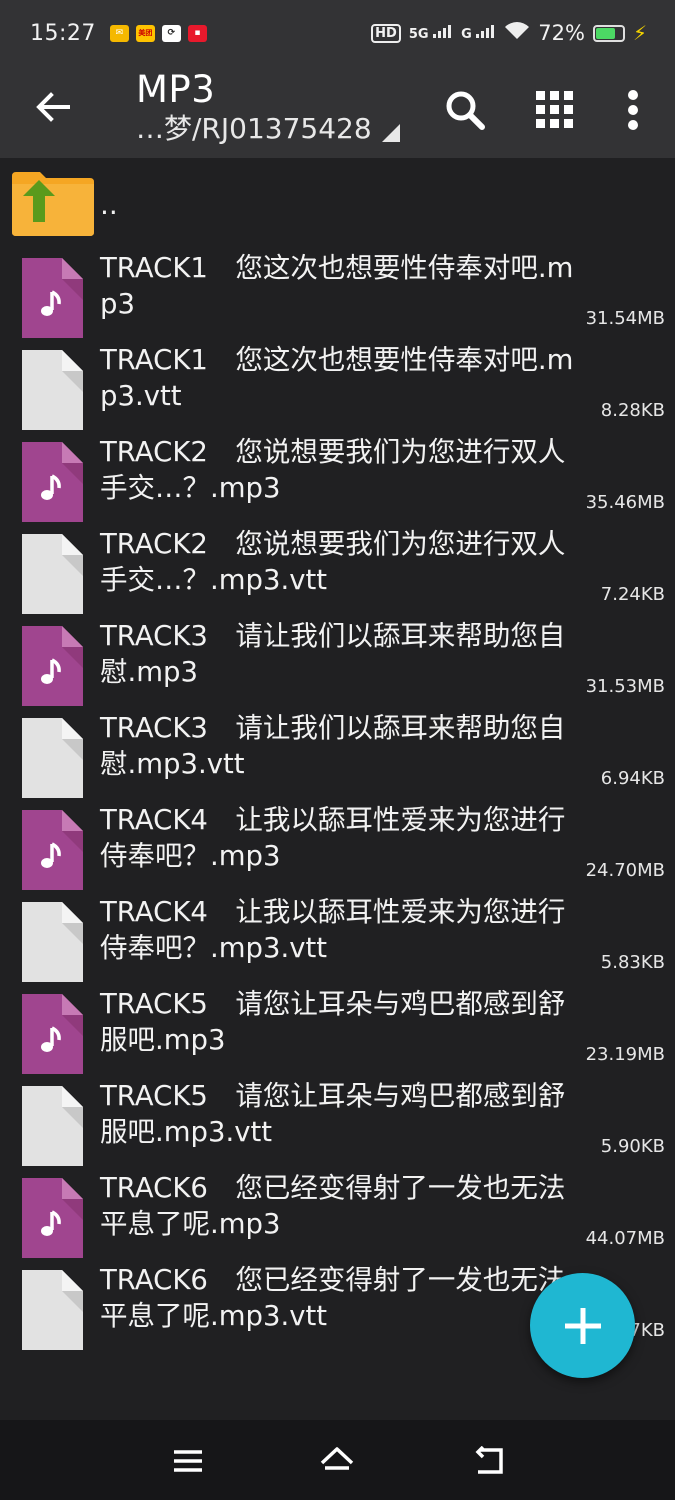 Image resolution: width=675 pixels, height=1500 pixels. I want to click on wifi-icon, so click(517, 33).